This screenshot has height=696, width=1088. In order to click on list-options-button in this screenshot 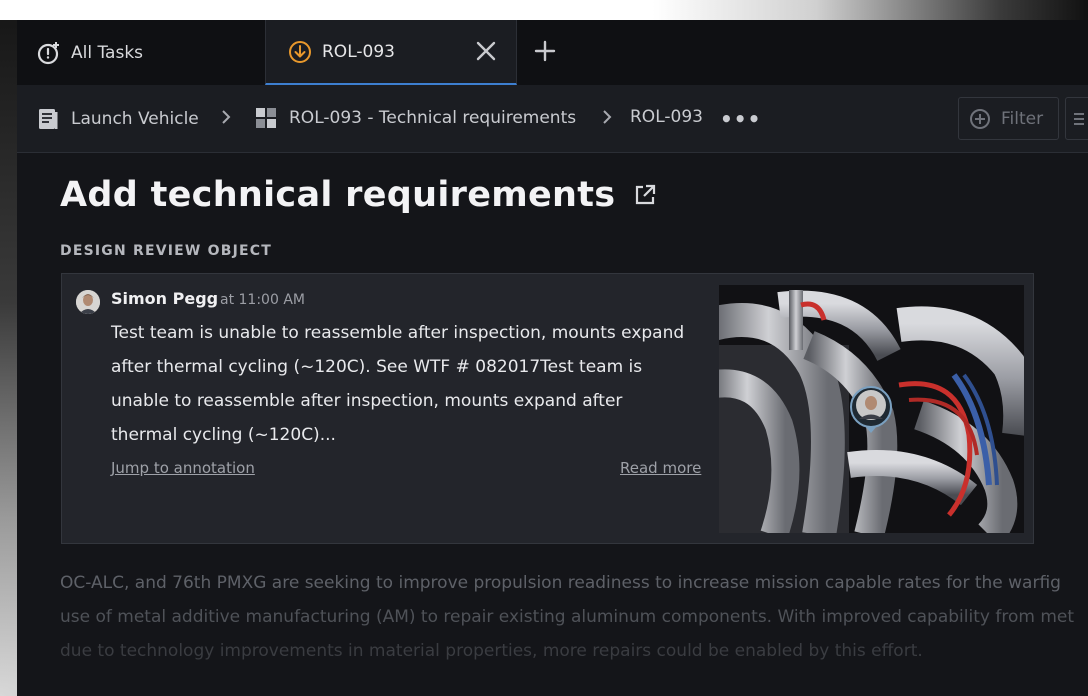, I will do `click(1076, 118)`.